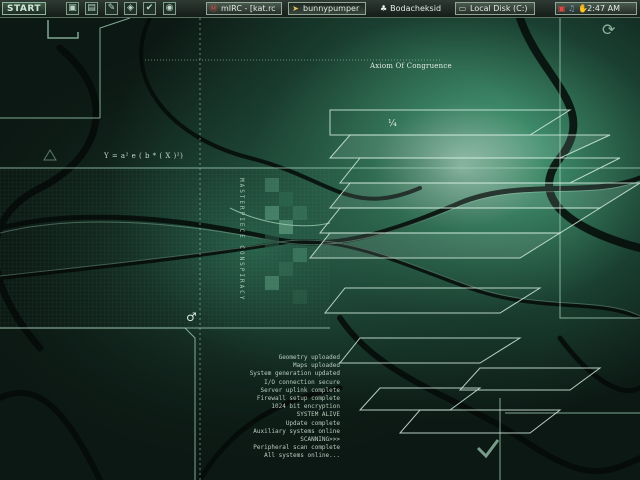 Image resolution: width=640 pixels, height=480 pixels. Describe the element at coordinates (248, 8) in the screenshot. I see `taskbar-window-label: mIRC - [kat.rc` at that location.